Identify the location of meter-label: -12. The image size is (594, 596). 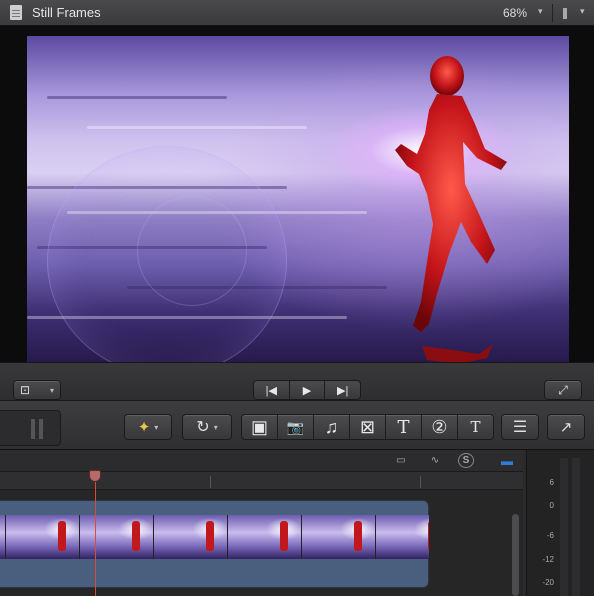
(548, 559).